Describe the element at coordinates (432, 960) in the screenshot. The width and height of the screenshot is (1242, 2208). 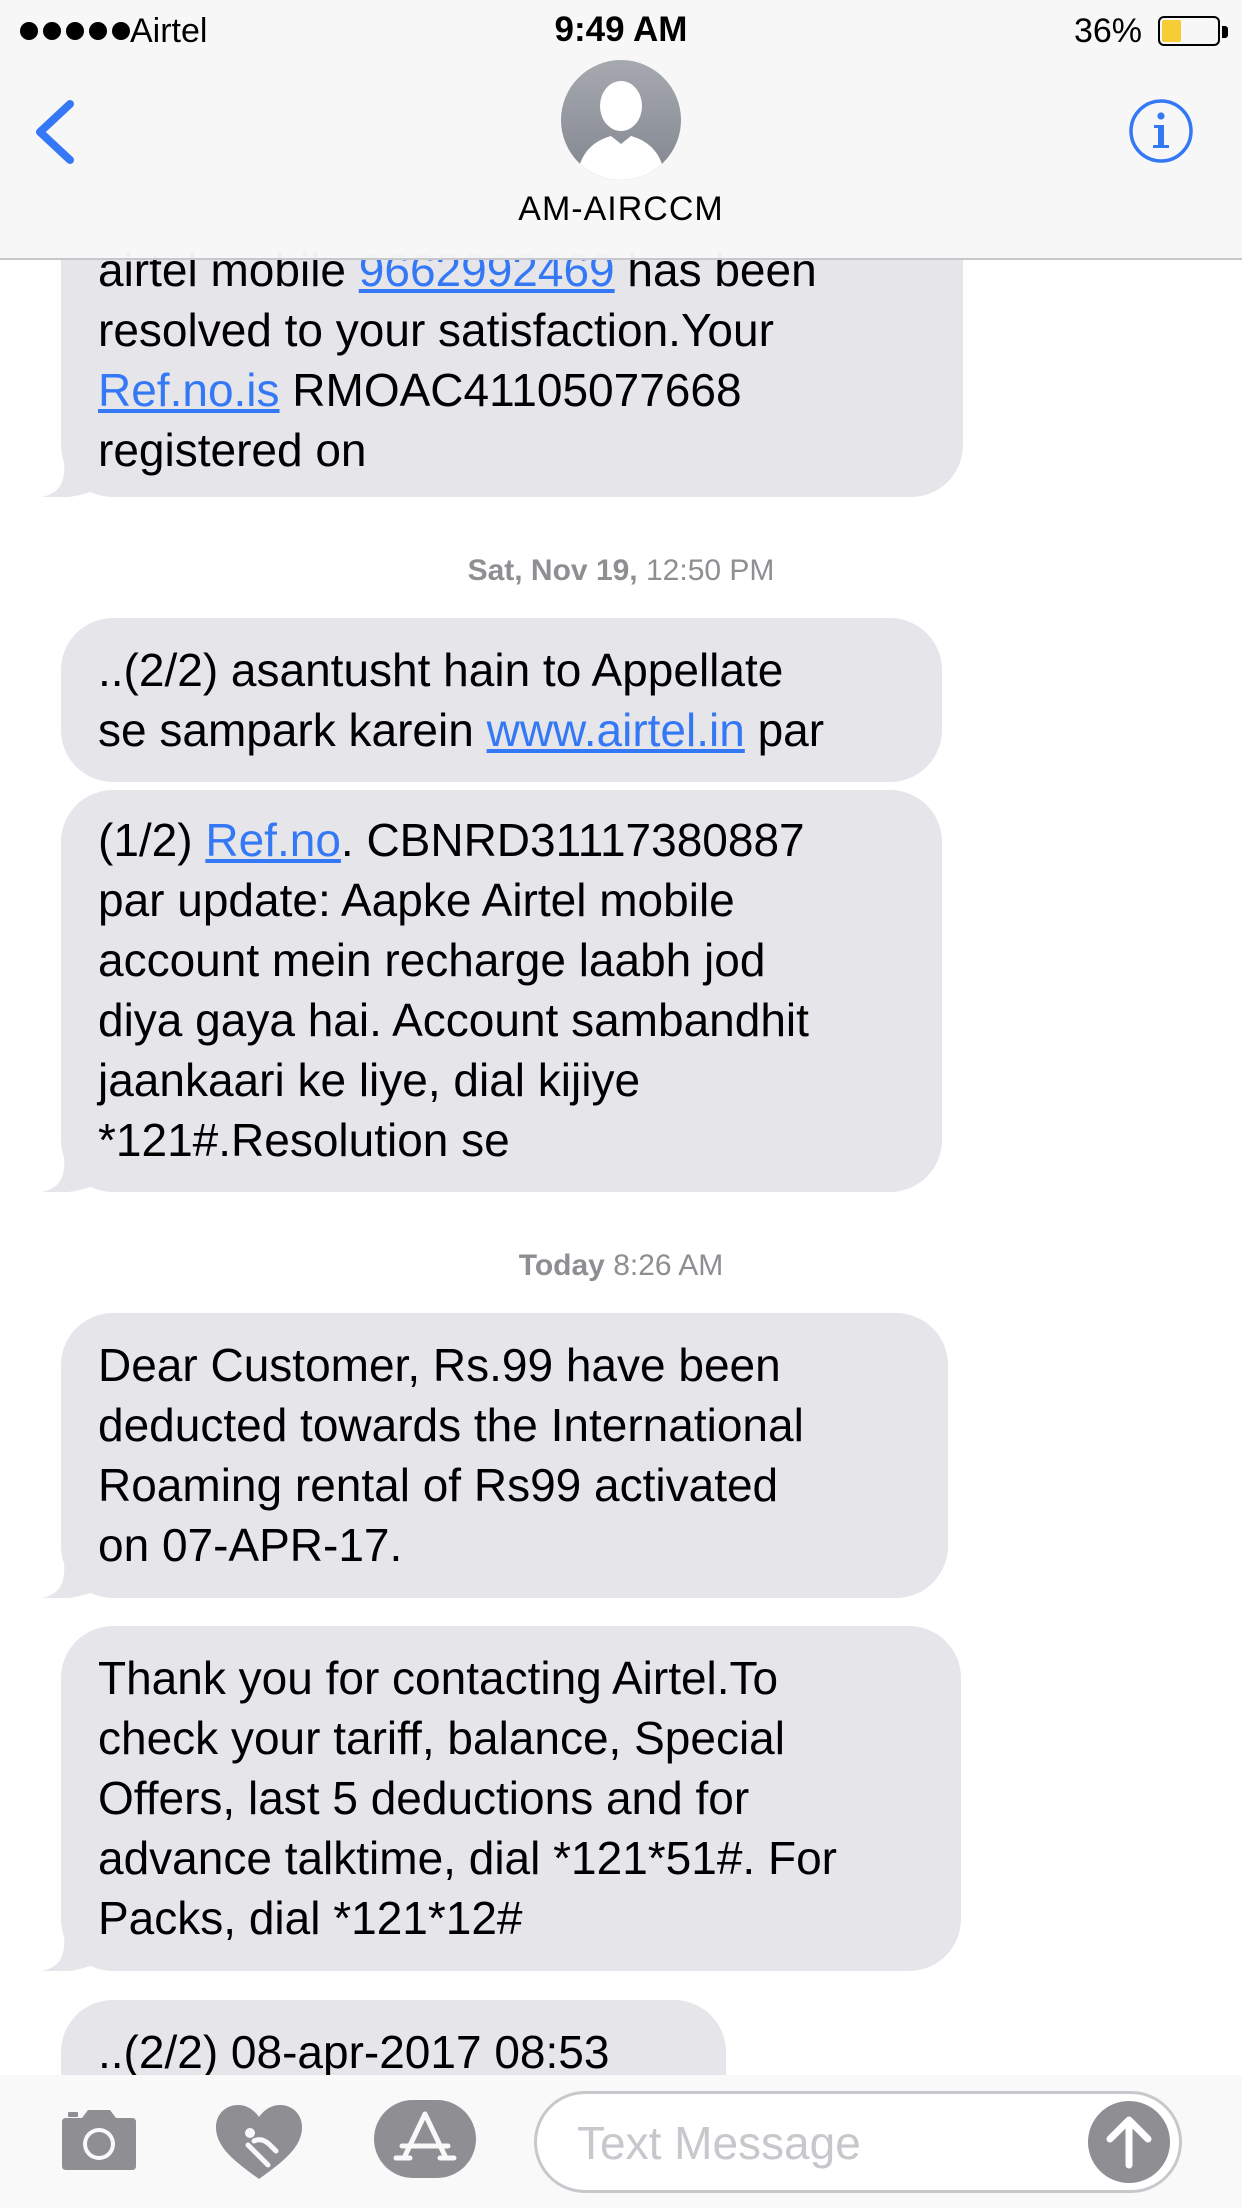
I see `message-text: account mein recharge laabh jod` at that location.